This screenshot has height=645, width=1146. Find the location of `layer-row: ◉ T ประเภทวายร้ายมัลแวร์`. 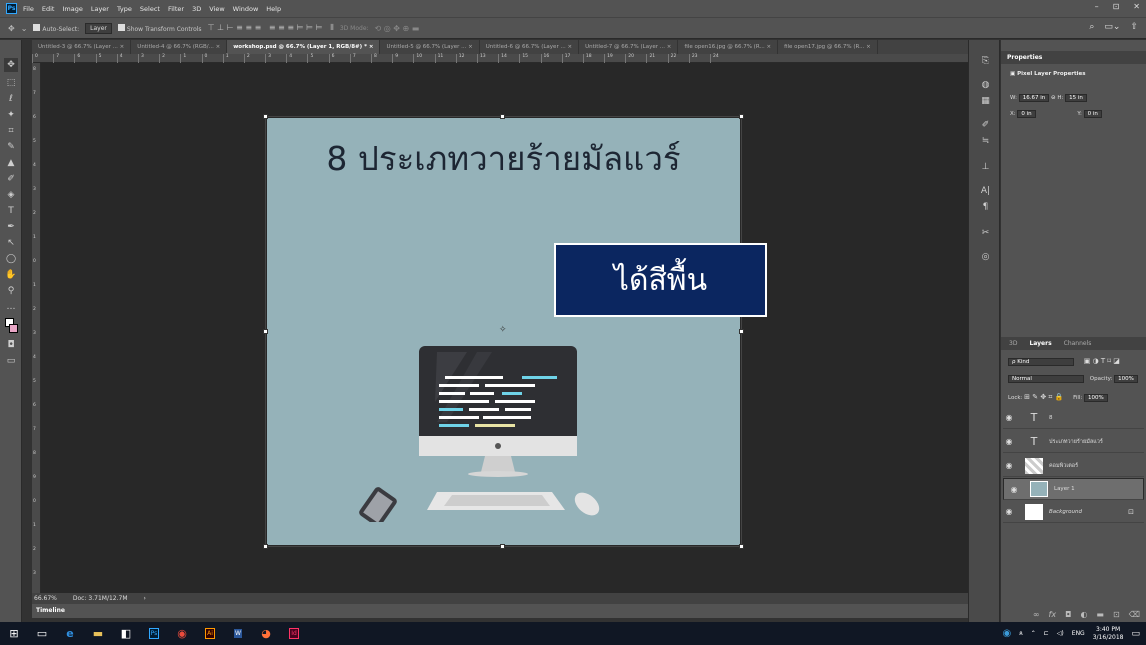

layer-row: ◉ T ประเภทวายร้ายมัลแวร์ is located at coordinates (1073, 442).